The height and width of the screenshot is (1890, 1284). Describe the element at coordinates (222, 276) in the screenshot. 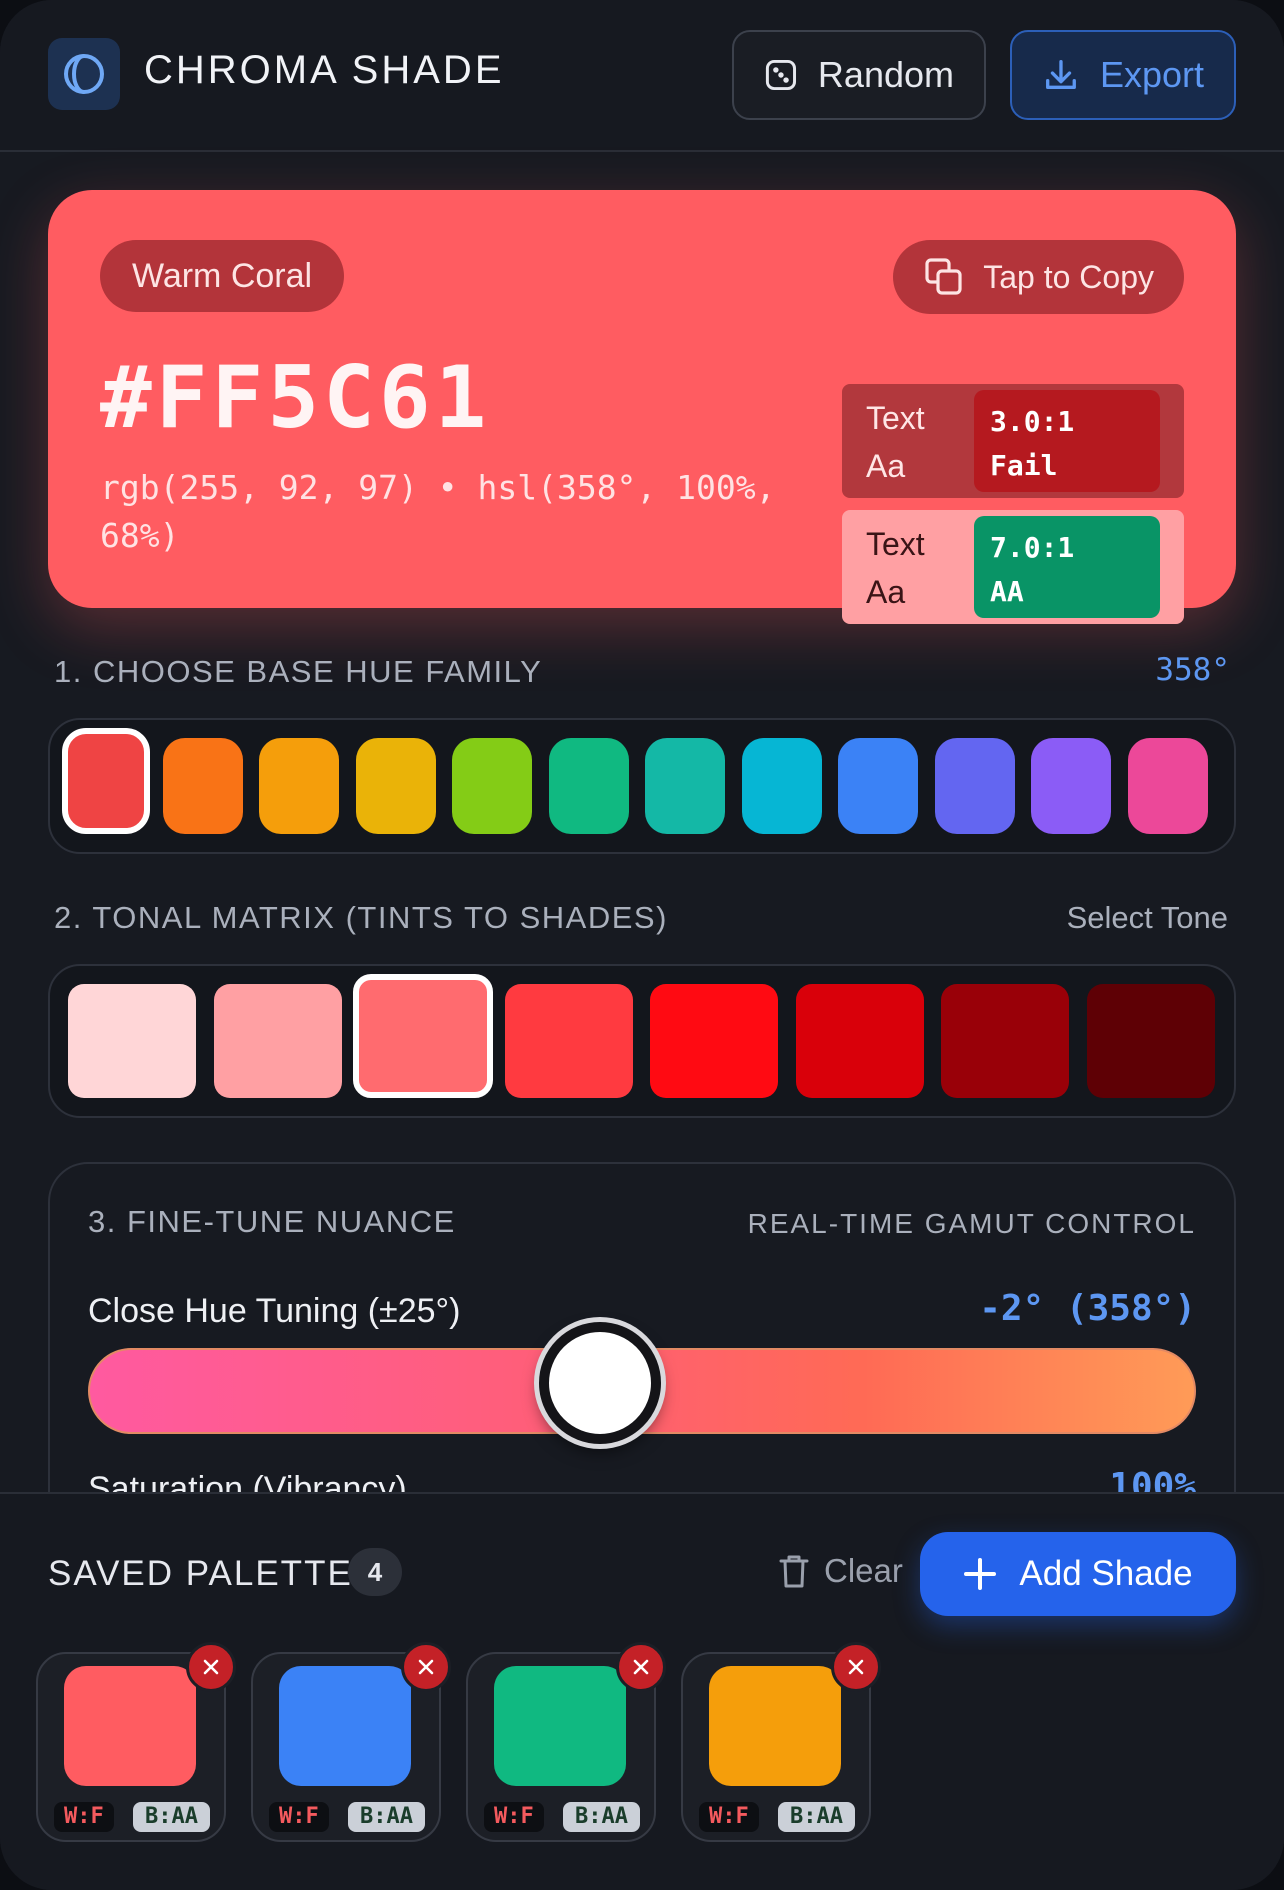

I see `color-name-badge: Warm Coral` at that location.